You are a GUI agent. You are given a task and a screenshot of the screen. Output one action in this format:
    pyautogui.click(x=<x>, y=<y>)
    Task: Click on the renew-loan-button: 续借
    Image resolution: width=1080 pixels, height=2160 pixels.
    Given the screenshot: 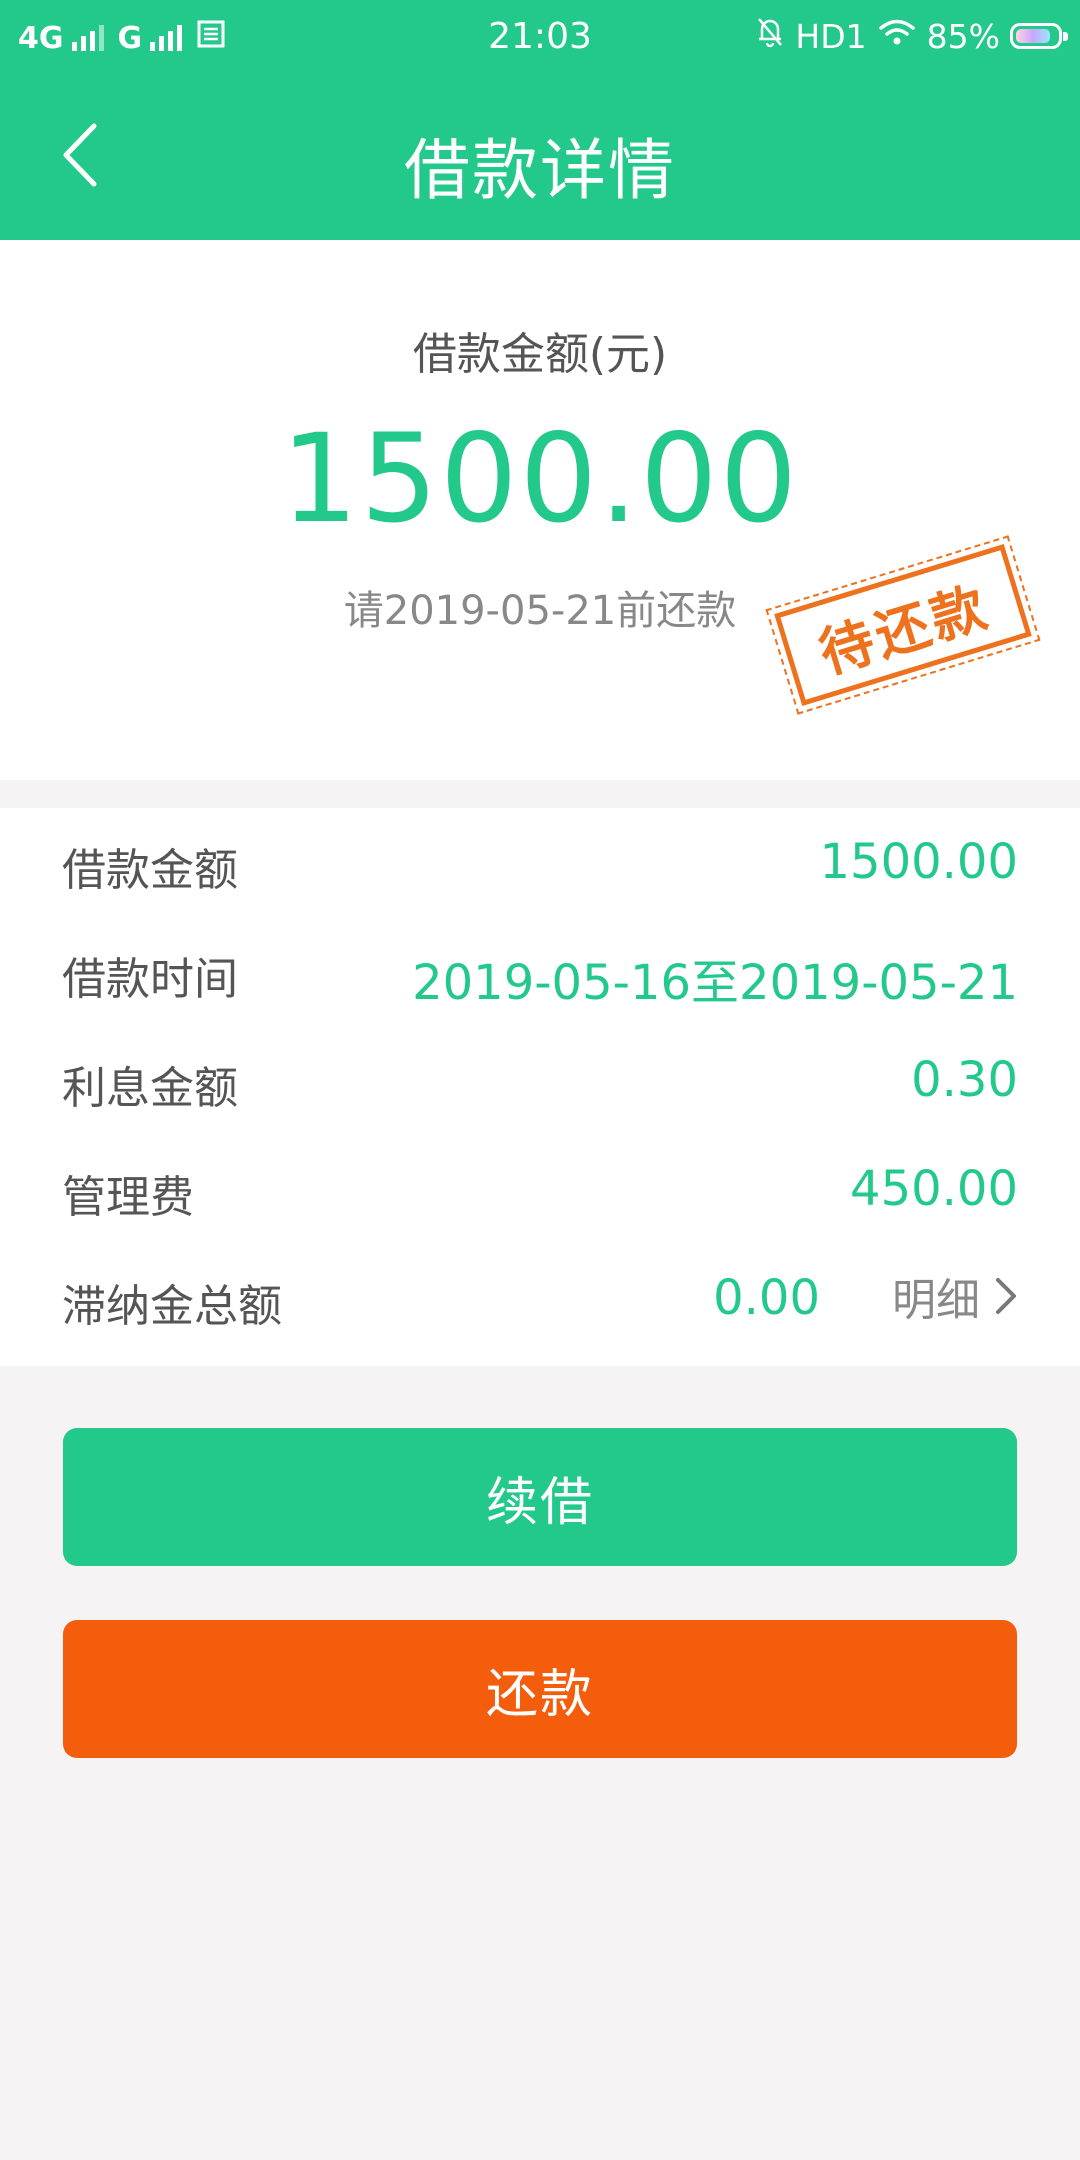 What is the action you would take?
    pyautogui.click(x=540, y=1497)
    